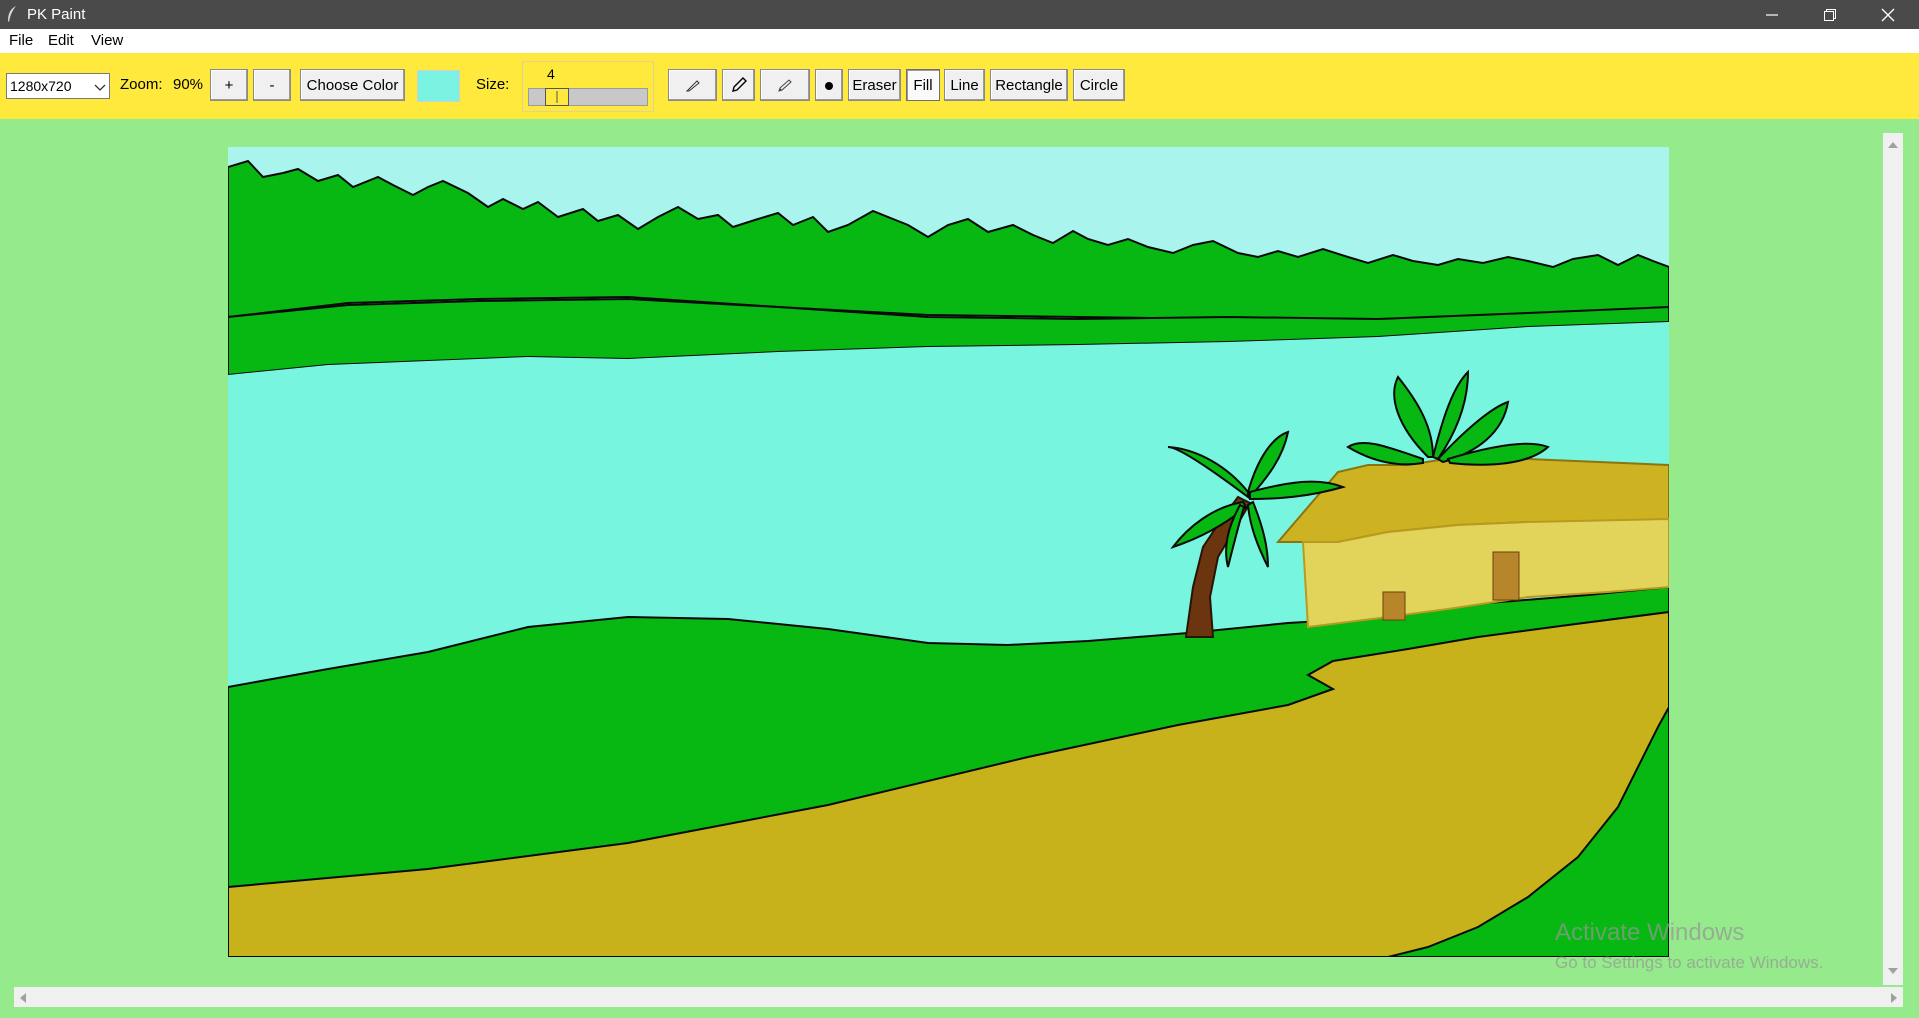  I want to click on zoom-in-button: +, so click(229, 85).